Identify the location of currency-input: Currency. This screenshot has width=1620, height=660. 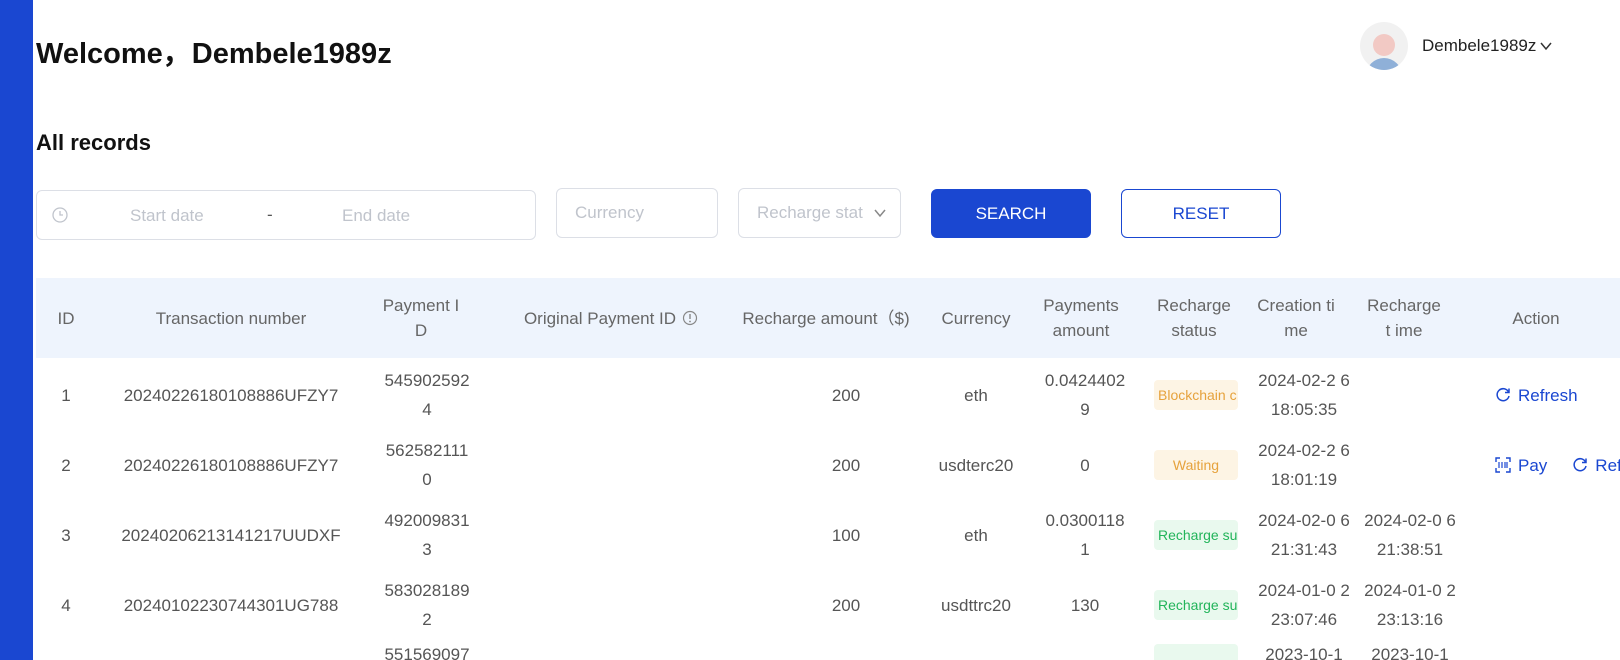
(637, 213).